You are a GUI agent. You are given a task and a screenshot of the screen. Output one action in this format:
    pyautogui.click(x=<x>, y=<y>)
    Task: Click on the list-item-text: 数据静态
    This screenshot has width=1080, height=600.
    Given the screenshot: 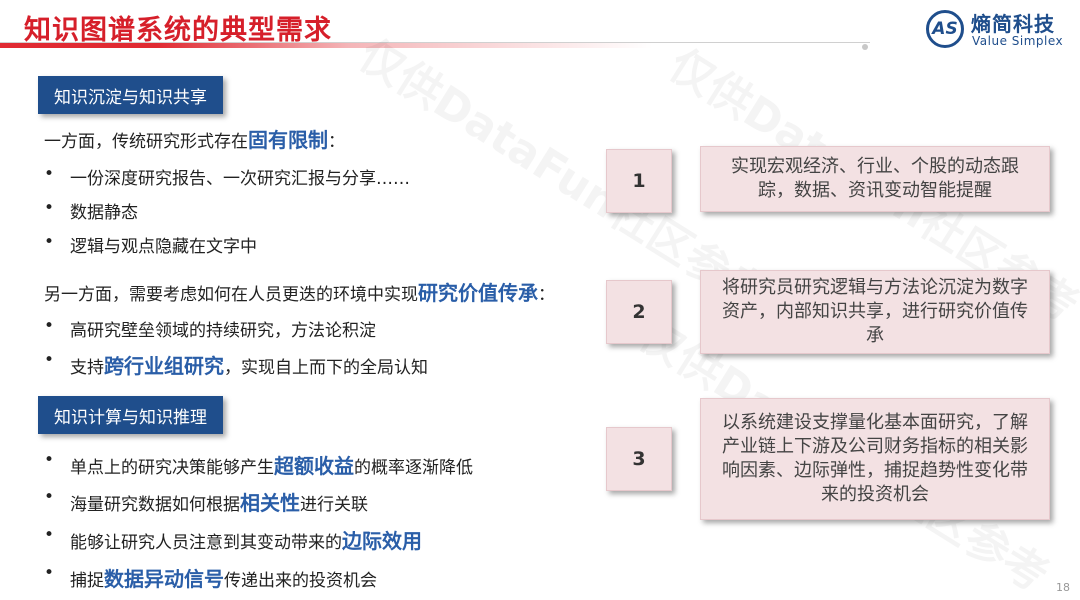 What is the action you would take?
    pyautogui.click(x=104, y=213)
    